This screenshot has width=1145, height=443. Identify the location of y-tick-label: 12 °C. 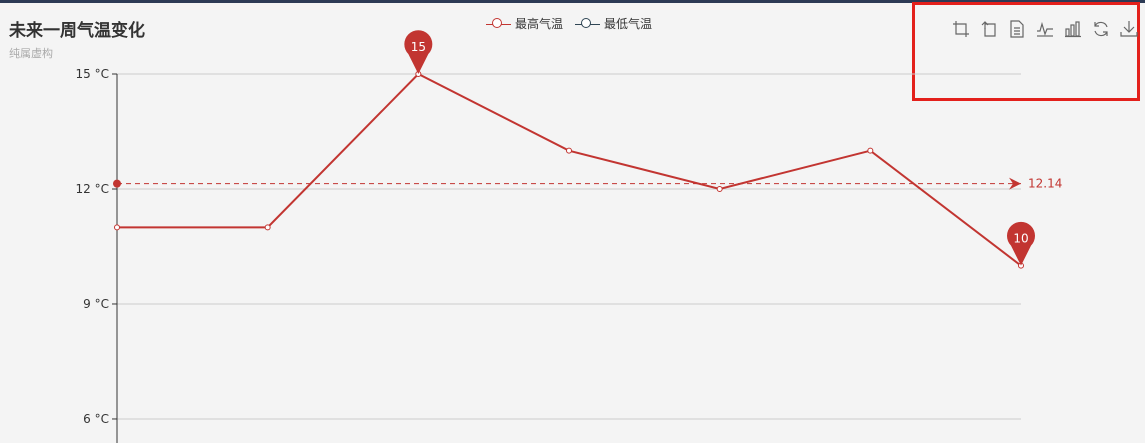
(92, 189).